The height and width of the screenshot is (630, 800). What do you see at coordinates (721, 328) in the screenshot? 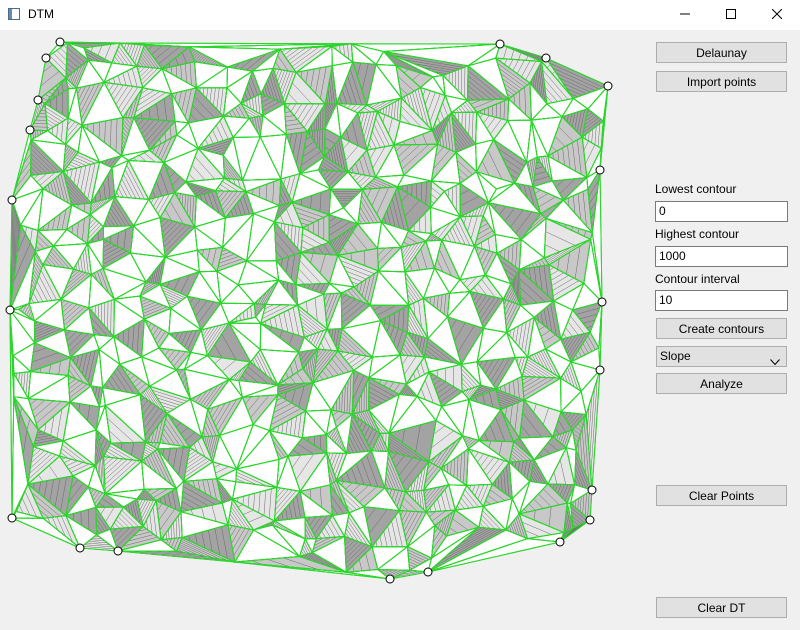
I see `create-contours-button: Create contours` at bounding box center [721, 328].